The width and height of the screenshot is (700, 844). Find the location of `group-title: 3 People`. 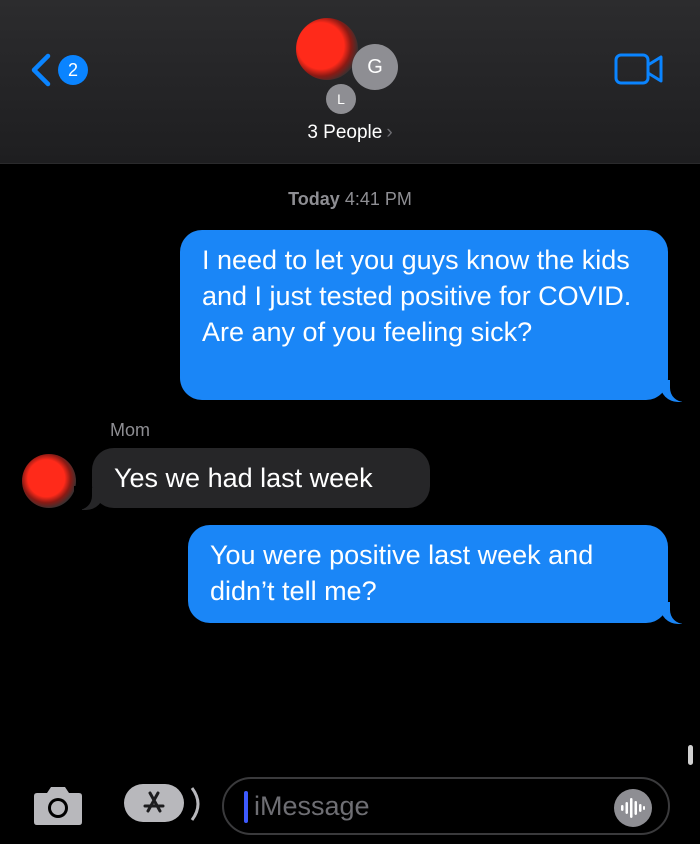

group-title: 3 People is located at coordinates (345, 132).